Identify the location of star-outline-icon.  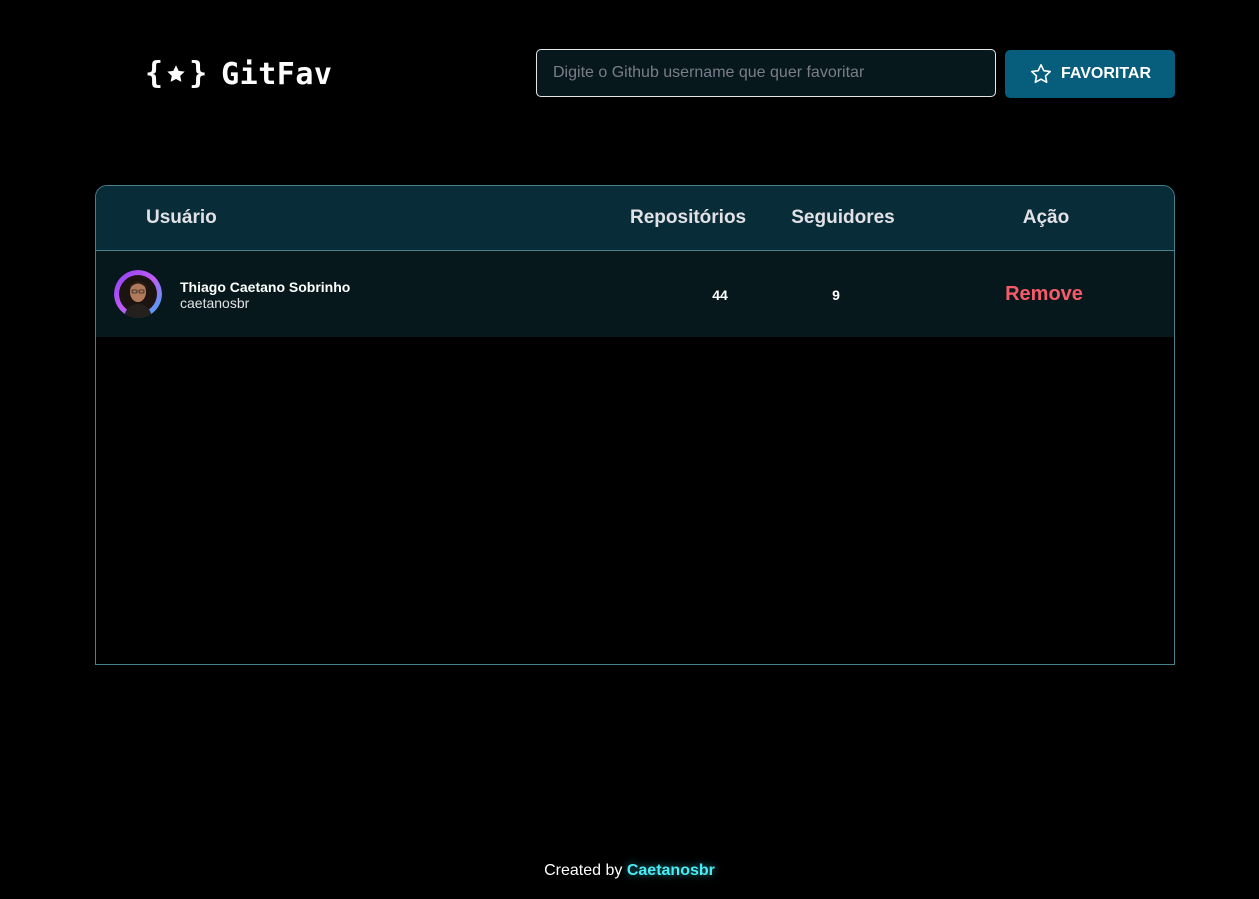
(1040, 74).